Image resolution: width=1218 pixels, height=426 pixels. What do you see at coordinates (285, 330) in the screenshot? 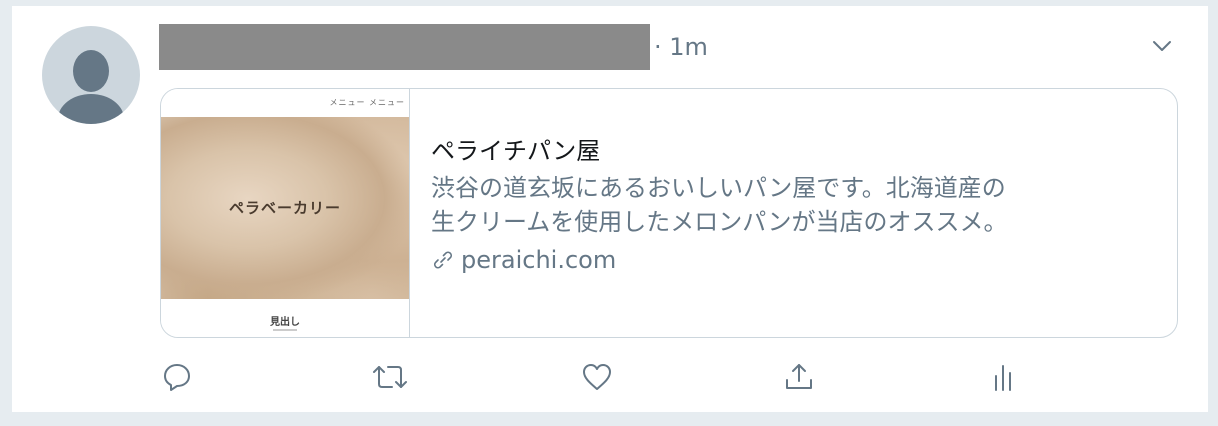
I see `thumb-divider` at bounding box center [285, 330].